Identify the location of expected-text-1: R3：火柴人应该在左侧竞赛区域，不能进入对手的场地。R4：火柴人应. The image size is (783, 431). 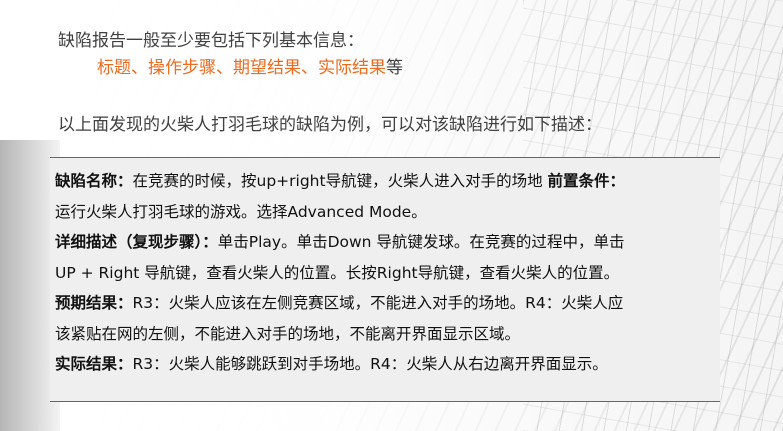
(378, 303).